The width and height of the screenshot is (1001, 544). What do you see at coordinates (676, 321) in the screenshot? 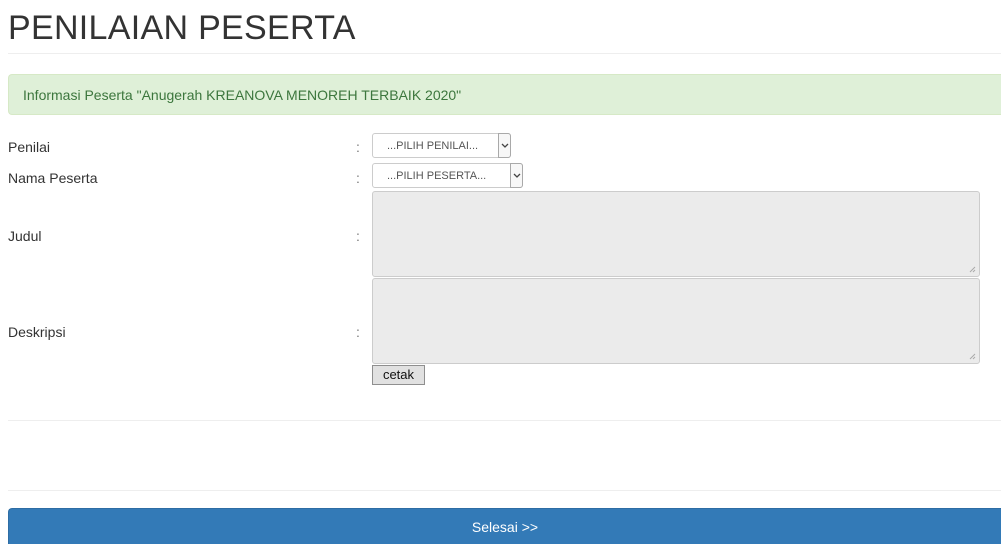
I see `deskripsi-textarea` at bounding box center [676, 321].